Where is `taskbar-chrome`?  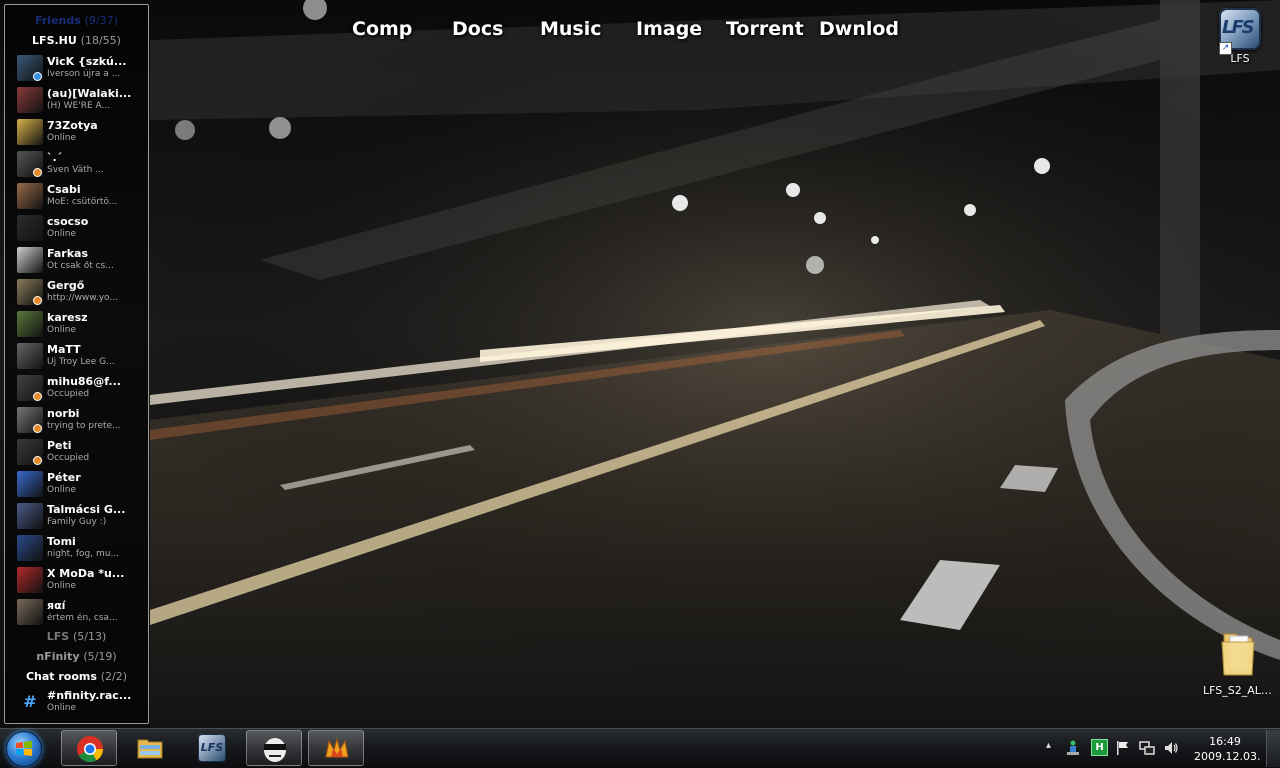 taskbar-chrome is located at coordinates (89, 748).